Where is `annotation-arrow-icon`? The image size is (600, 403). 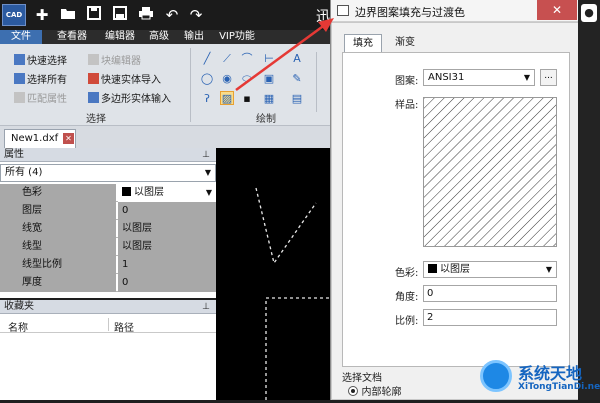 annotation-arrow-icon is located at coordinates (284, 55).